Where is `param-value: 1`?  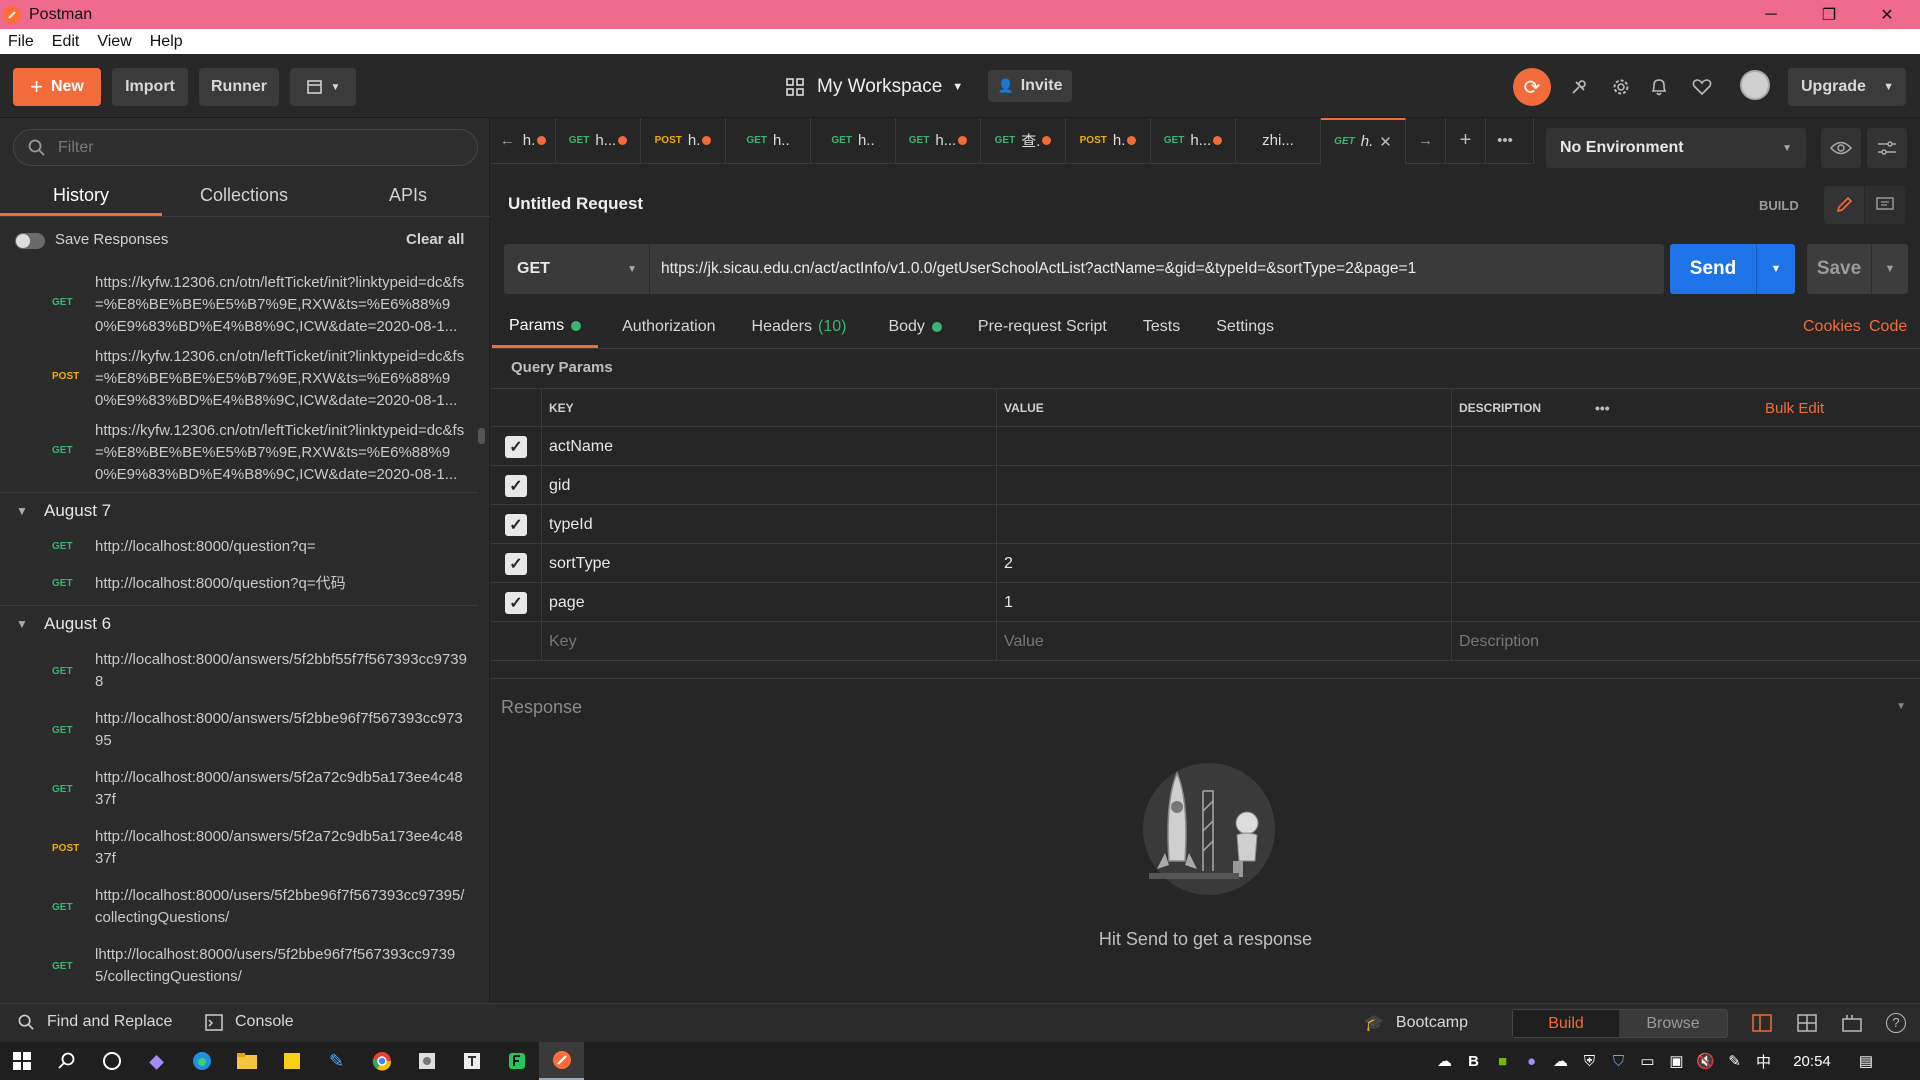 param-value: 1 is located at coordinates (1224, 602).